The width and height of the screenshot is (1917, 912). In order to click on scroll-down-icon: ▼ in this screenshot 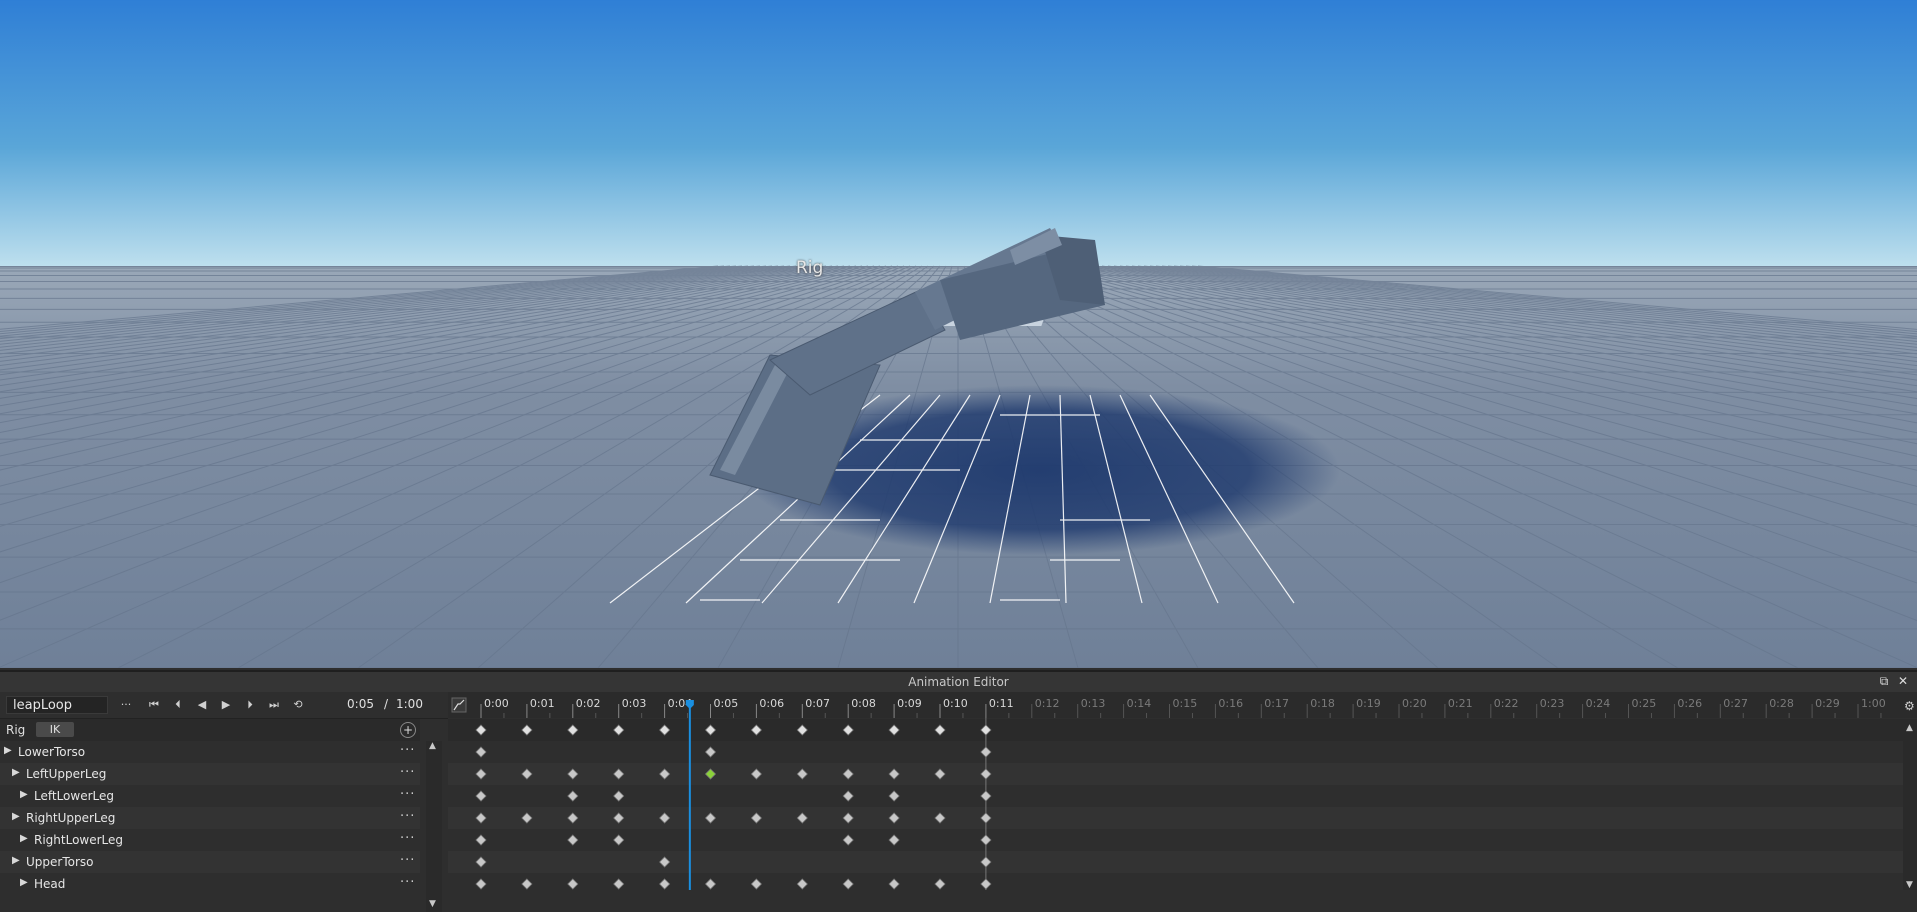, I will do `click(432, 904)`.